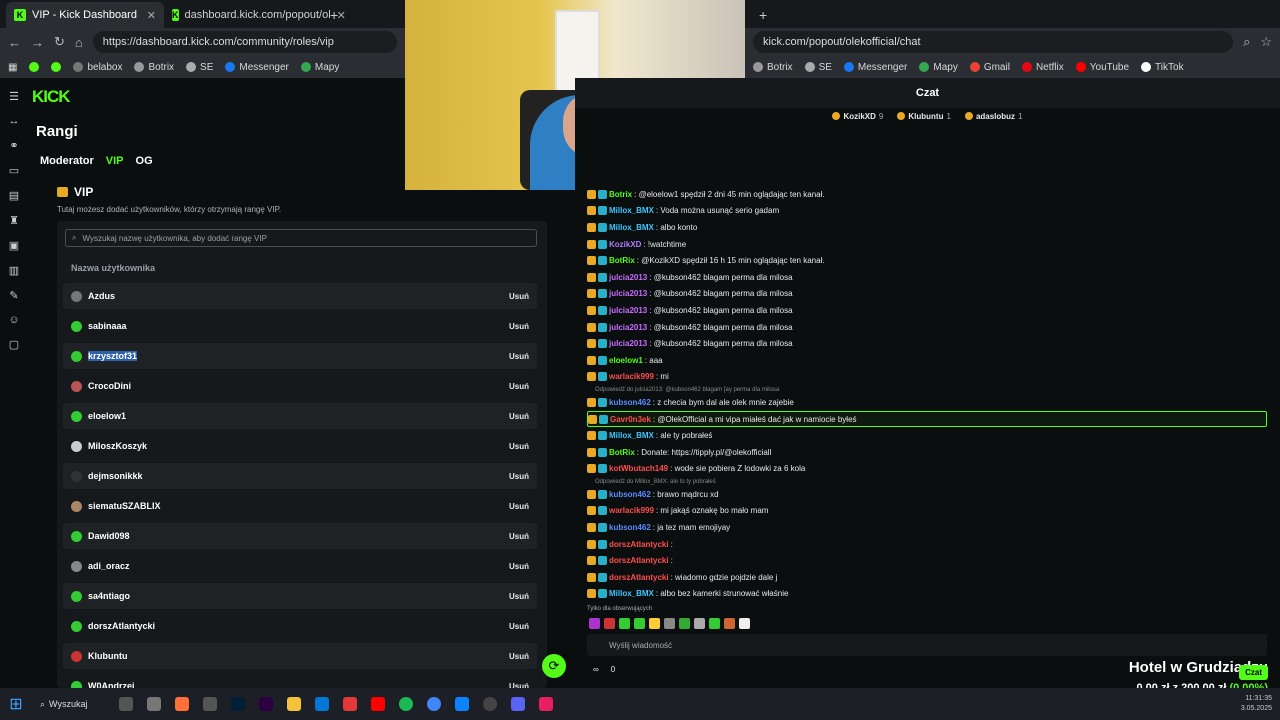  I want to click on collapse-icon: ↔, so click(14, 121).